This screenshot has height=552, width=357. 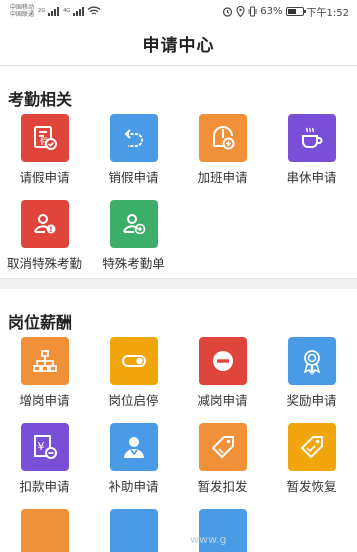 What do you see at coordinates (44, 263) in the screenshot?
I see `app-label: 取消特殊考勤` at bounding box center [44, 263].